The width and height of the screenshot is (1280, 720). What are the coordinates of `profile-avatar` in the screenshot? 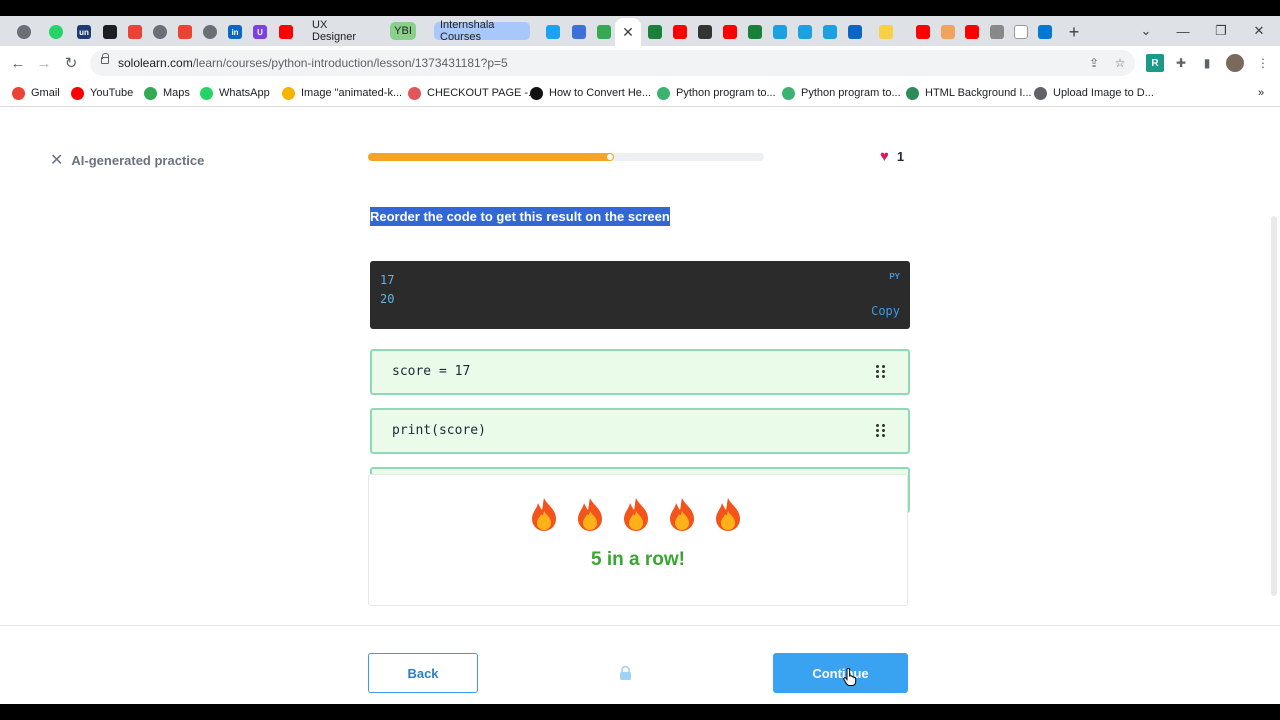 It's located at (1235, 63).